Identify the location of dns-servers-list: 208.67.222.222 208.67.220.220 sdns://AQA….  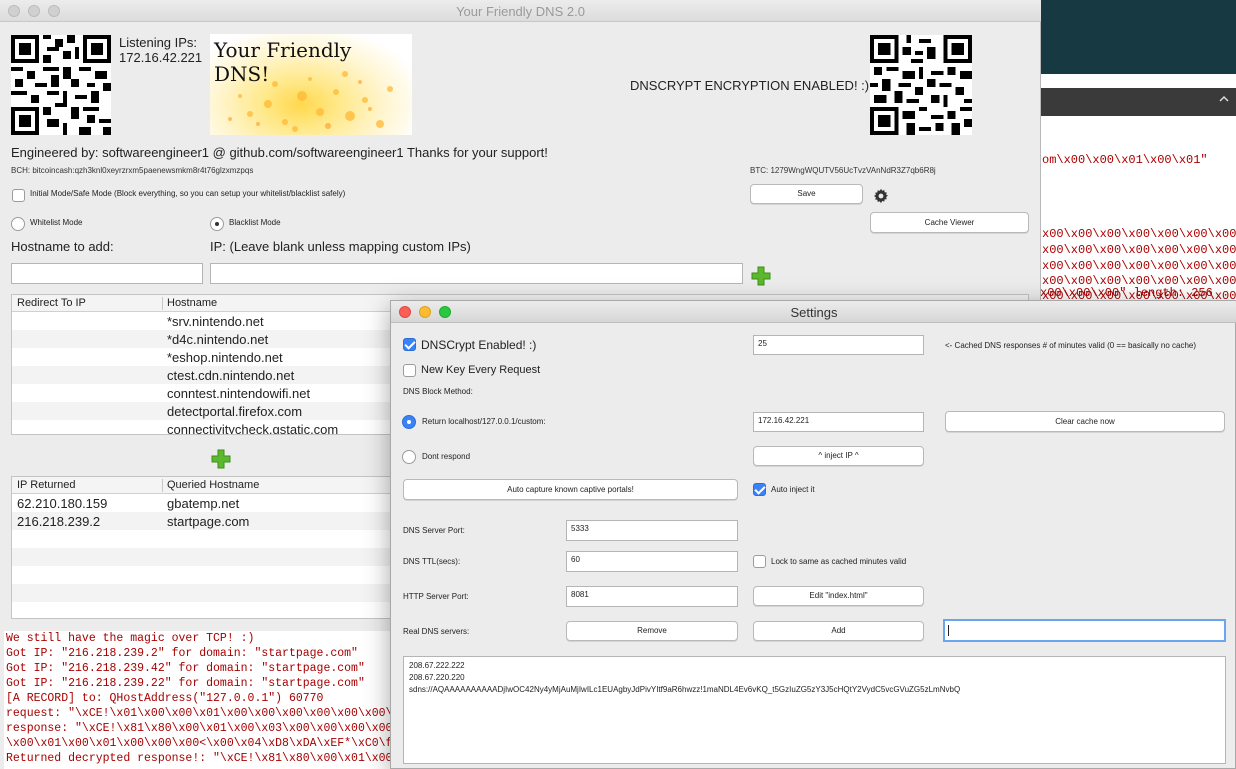
(814, 710).